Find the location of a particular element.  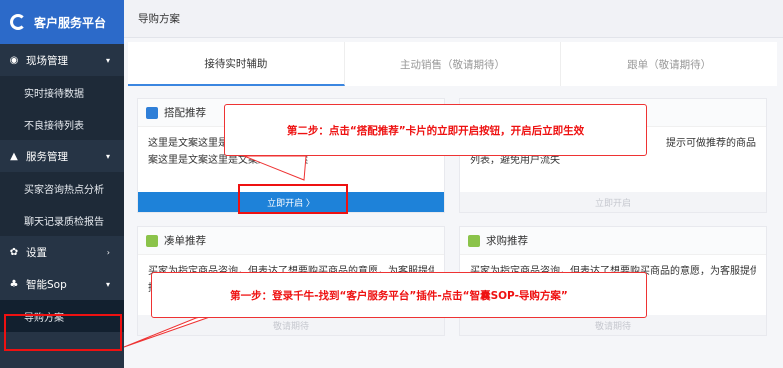

tab-label: 接待实时辅助 is located at coordinates (236, 63).